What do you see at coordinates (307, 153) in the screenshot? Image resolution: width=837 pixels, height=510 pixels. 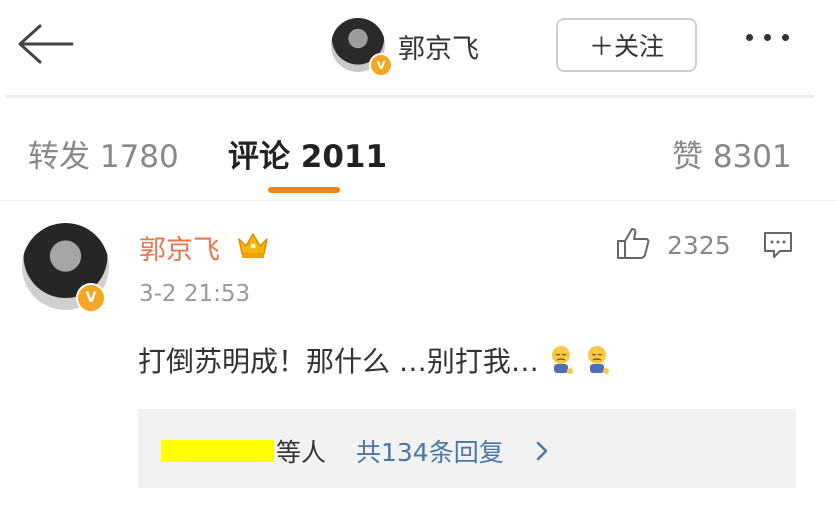 I see `tab-comment: 评论 2011` at bounding box center [307, 153].